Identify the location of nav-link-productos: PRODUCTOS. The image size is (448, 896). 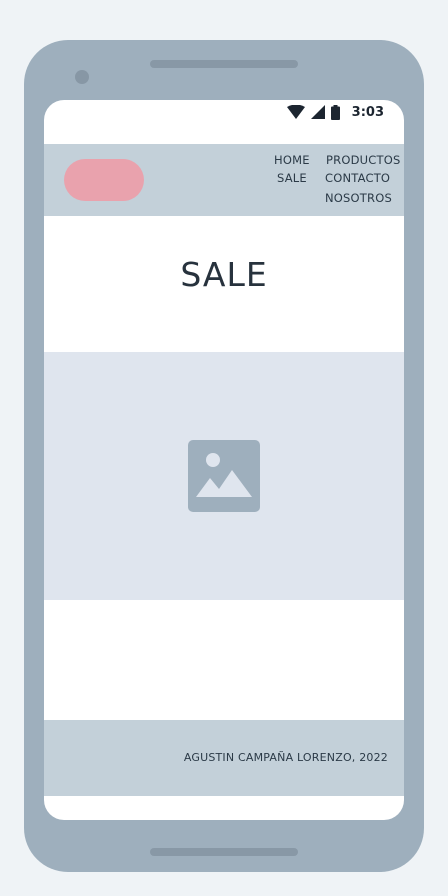
(363, 160).